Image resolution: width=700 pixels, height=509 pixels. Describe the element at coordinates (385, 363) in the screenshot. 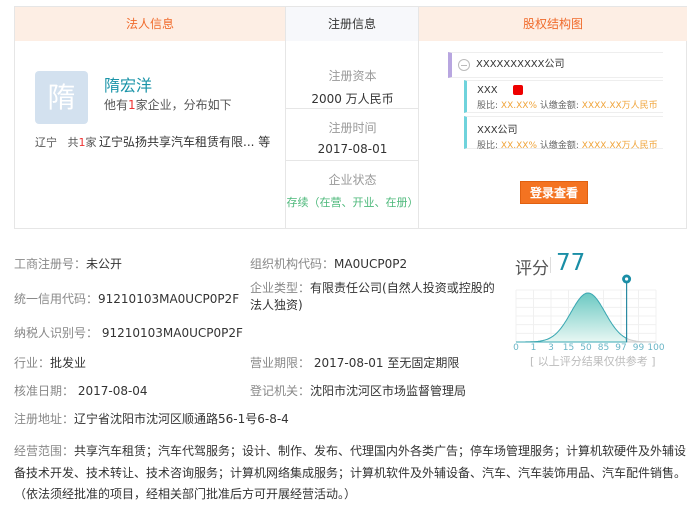

I see `value: 2017-08-01 至无固定期限` at that location.